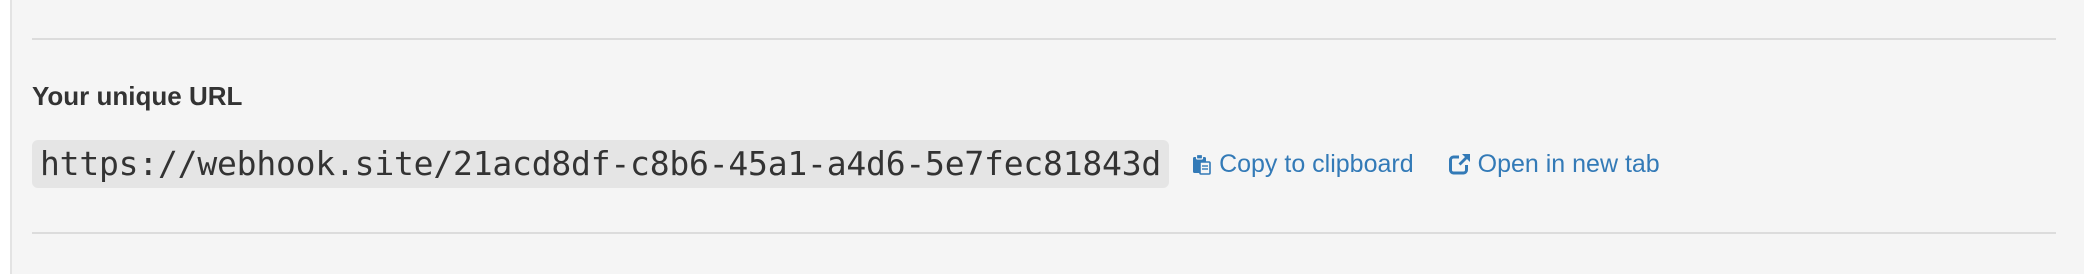 The image size is (2084, 274). I want to click on copy-to-clipboard-button: Copy to clipboard, so click(1301, 164).